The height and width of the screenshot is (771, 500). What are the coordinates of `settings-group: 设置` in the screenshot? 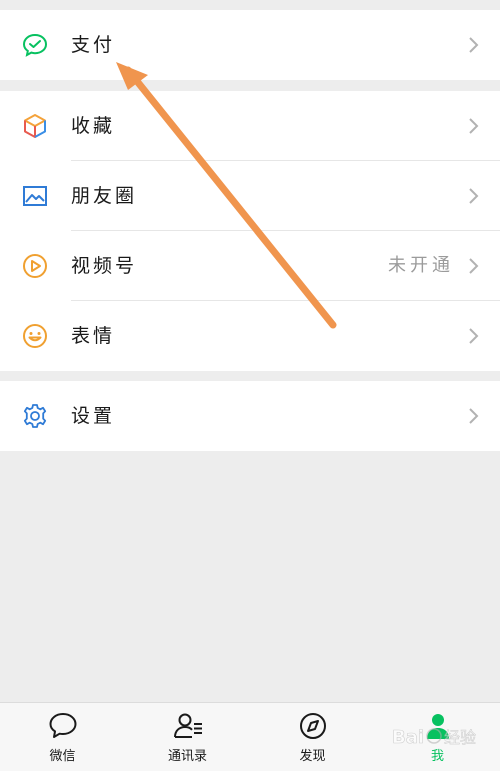 It's located at (250, 416).